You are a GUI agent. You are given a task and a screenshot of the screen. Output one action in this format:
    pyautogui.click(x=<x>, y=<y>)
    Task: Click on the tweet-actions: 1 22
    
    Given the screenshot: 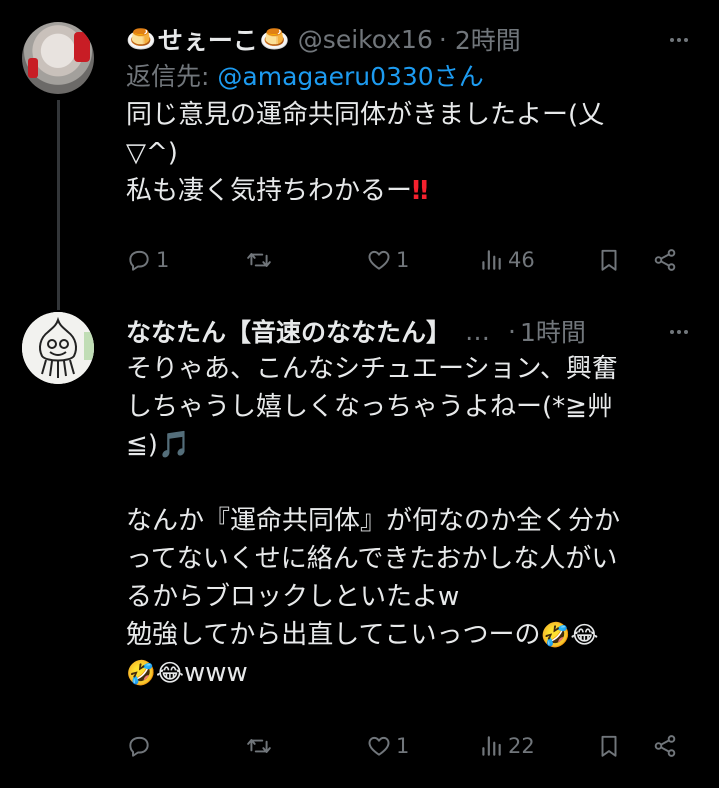 What is the action you would take?
    pyautogui.click(x=406, y=746)
    